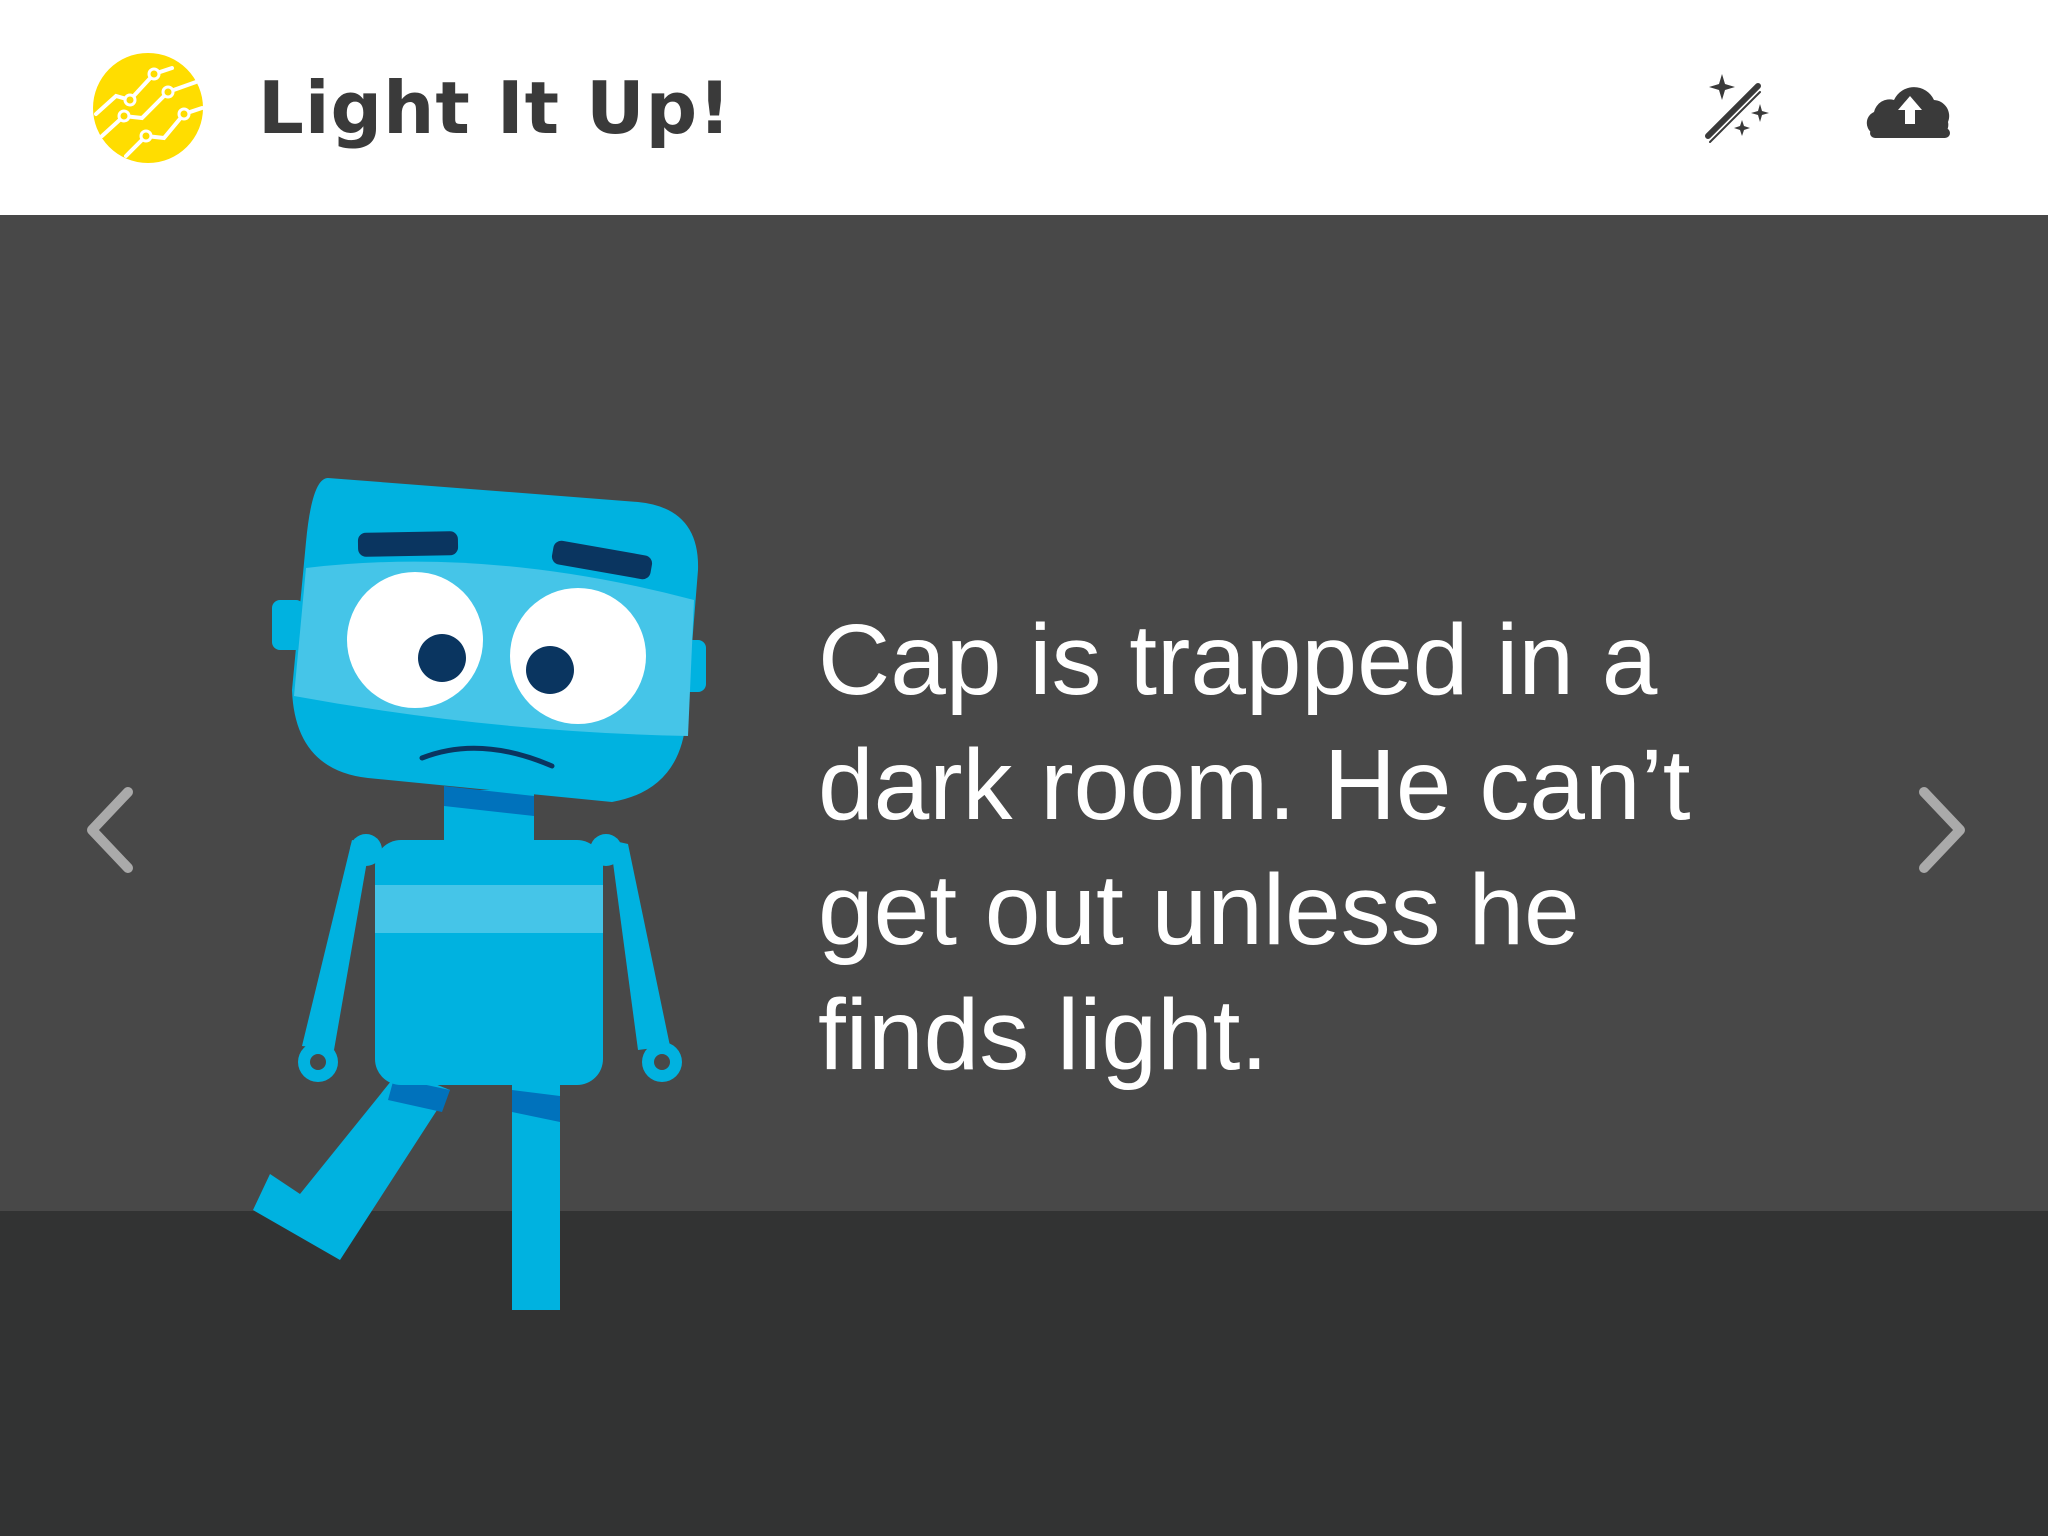  Describe the element at coordinates (148, 108) in the screenshot. I see `circuit-logo-icon` at that location.